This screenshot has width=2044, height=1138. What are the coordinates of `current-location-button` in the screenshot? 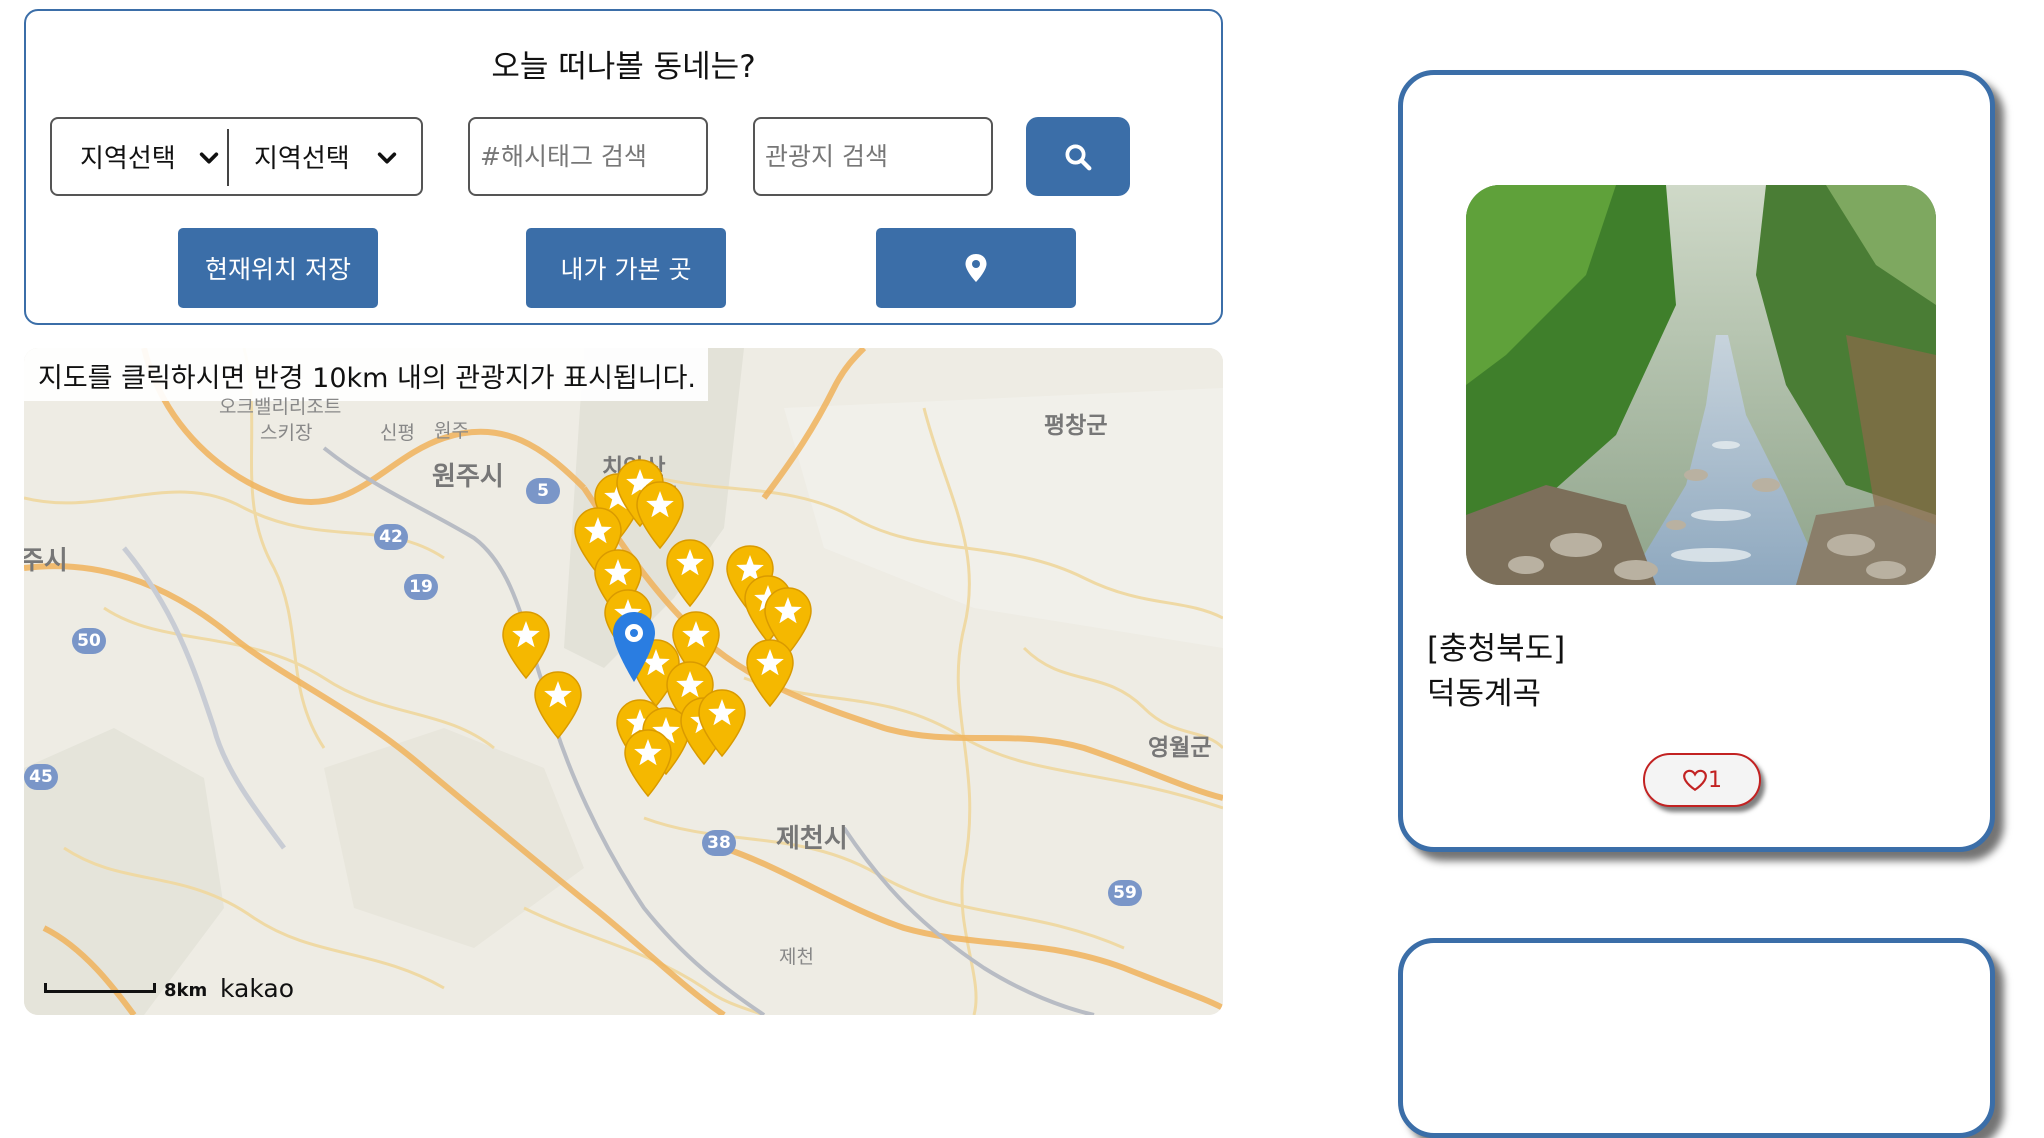 It's located at (976, 268).